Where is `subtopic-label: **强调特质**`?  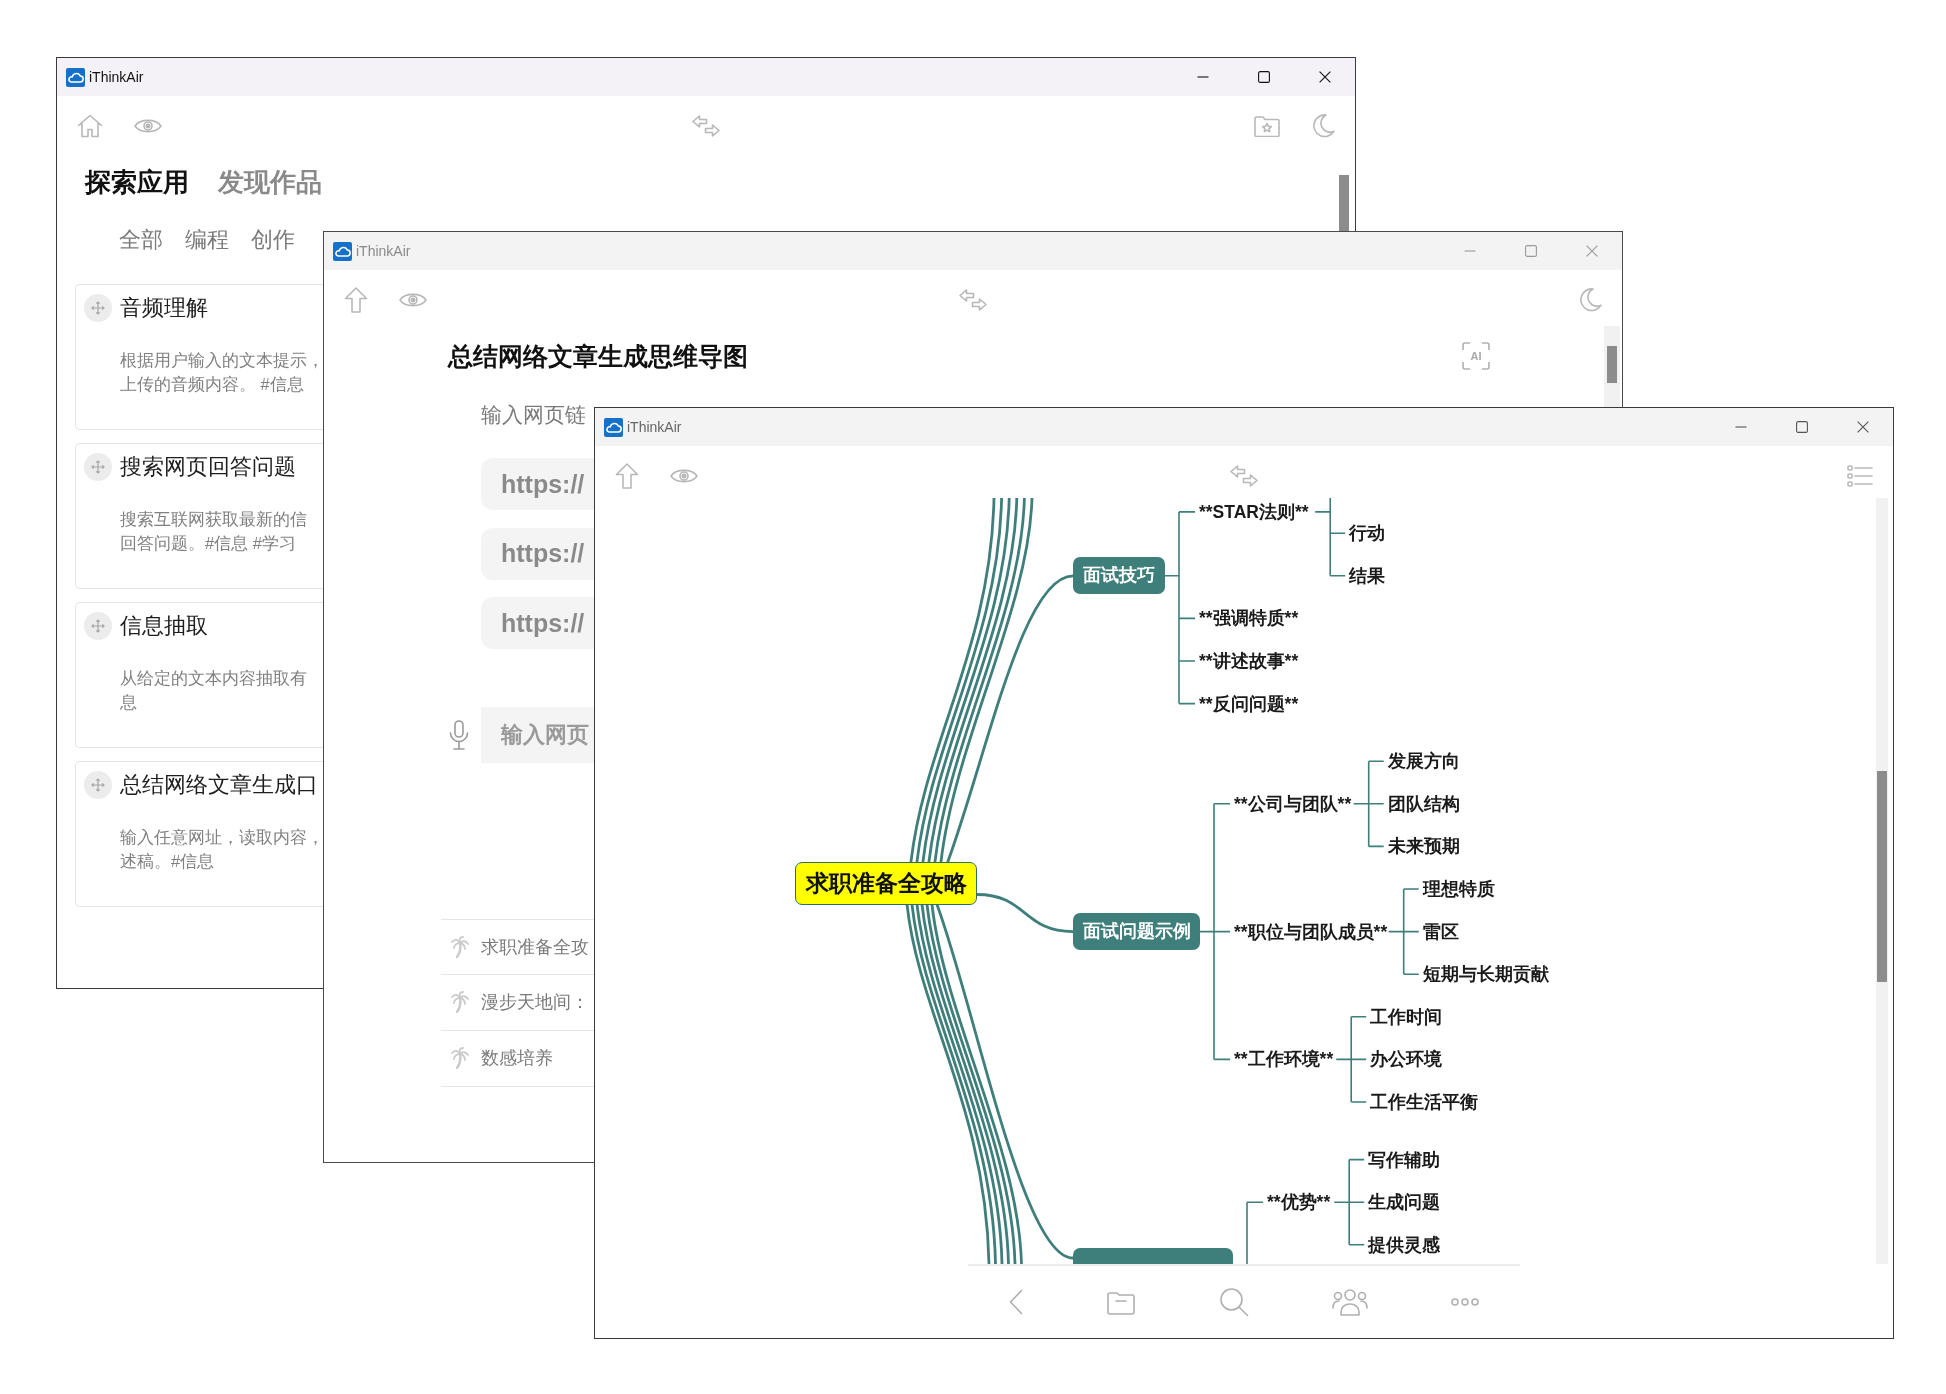 subtopic-label: **强调特质** is located at coordinates (1249, 619).